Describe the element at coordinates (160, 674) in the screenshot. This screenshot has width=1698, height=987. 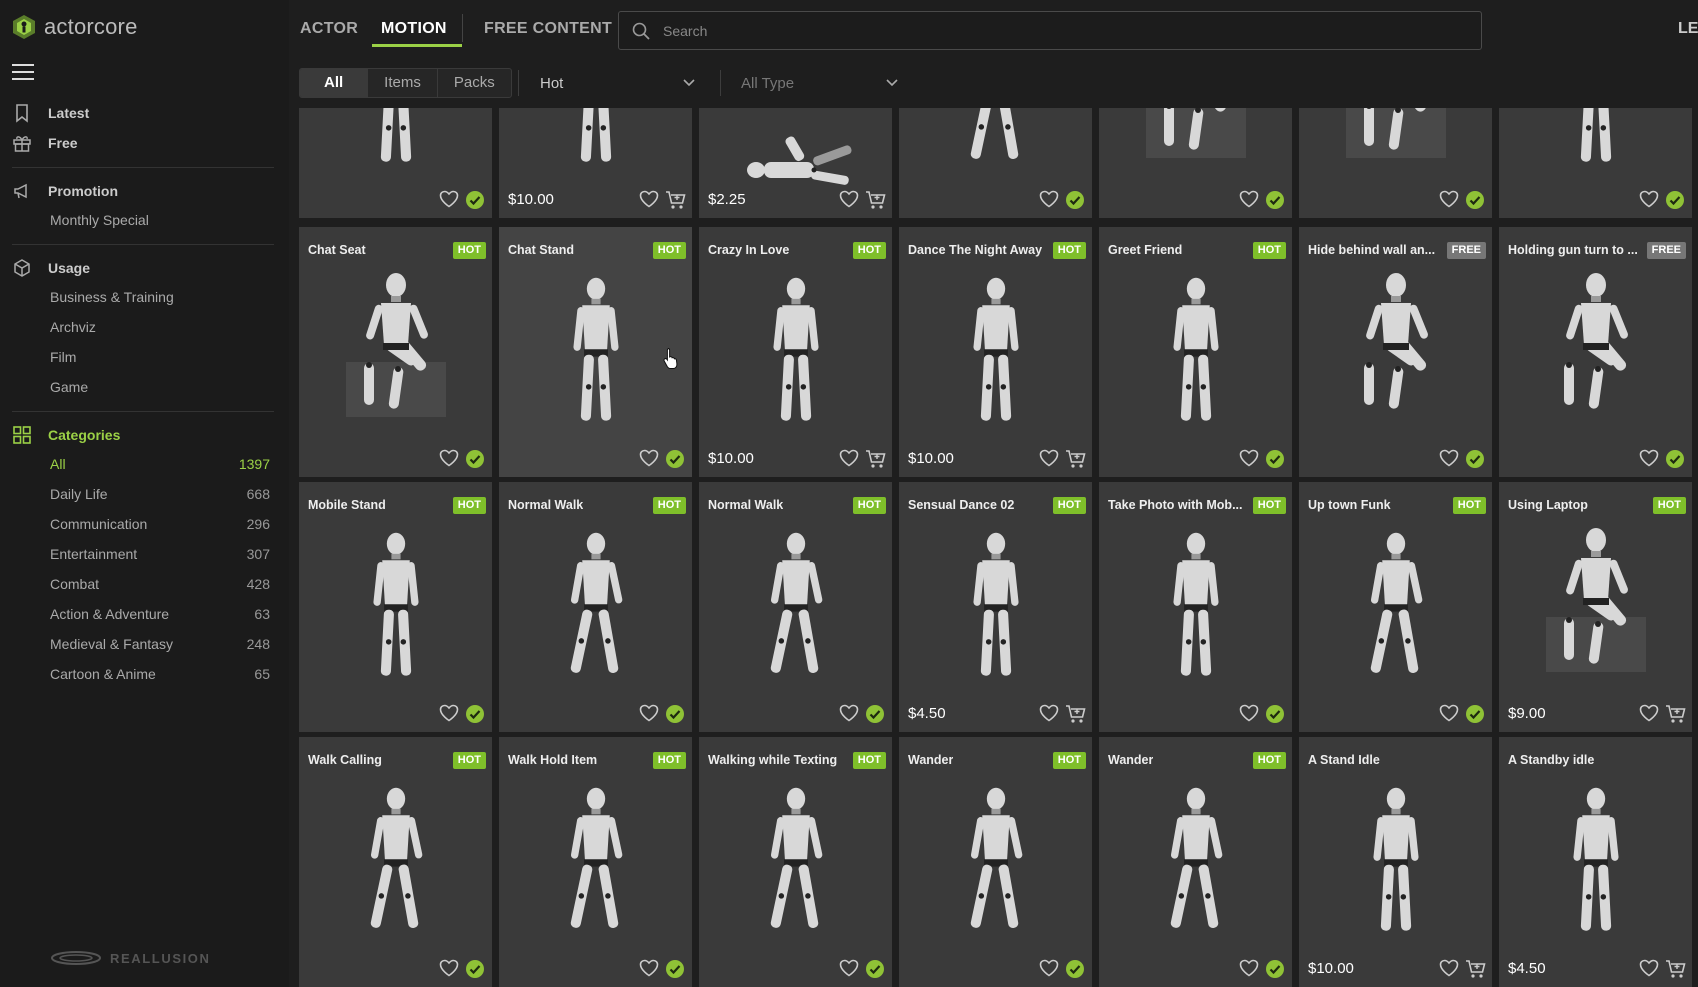
I see `category-item: Cartoon & Anime 65` at that location.